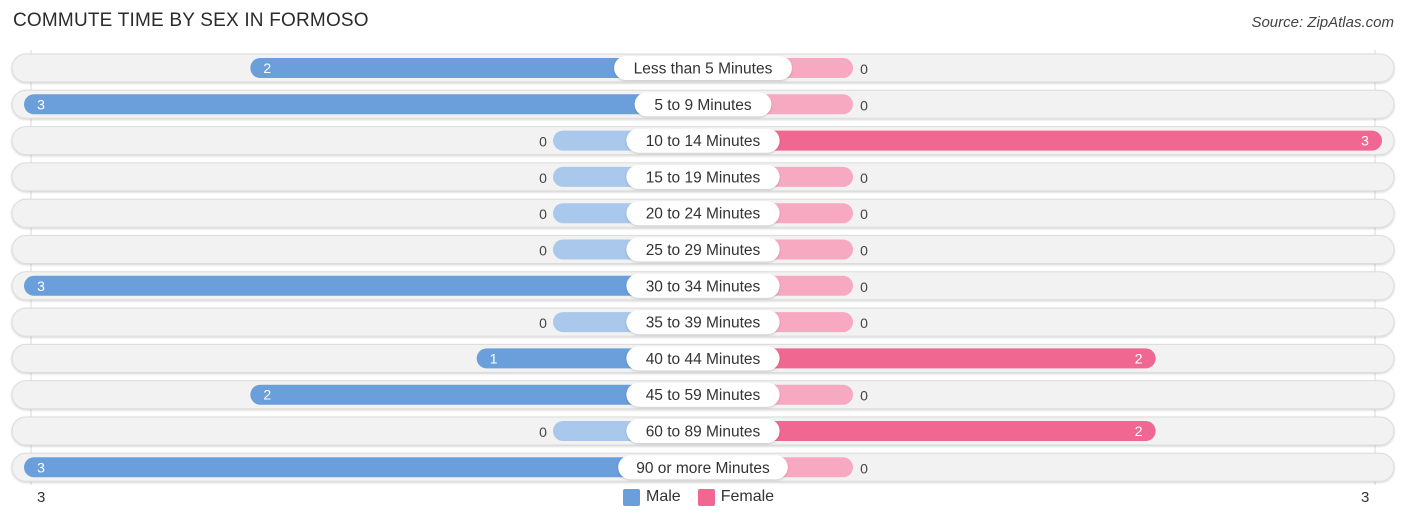  I want to click on chart-row: 90 or more Minutes 3 0, so click(703, 467).